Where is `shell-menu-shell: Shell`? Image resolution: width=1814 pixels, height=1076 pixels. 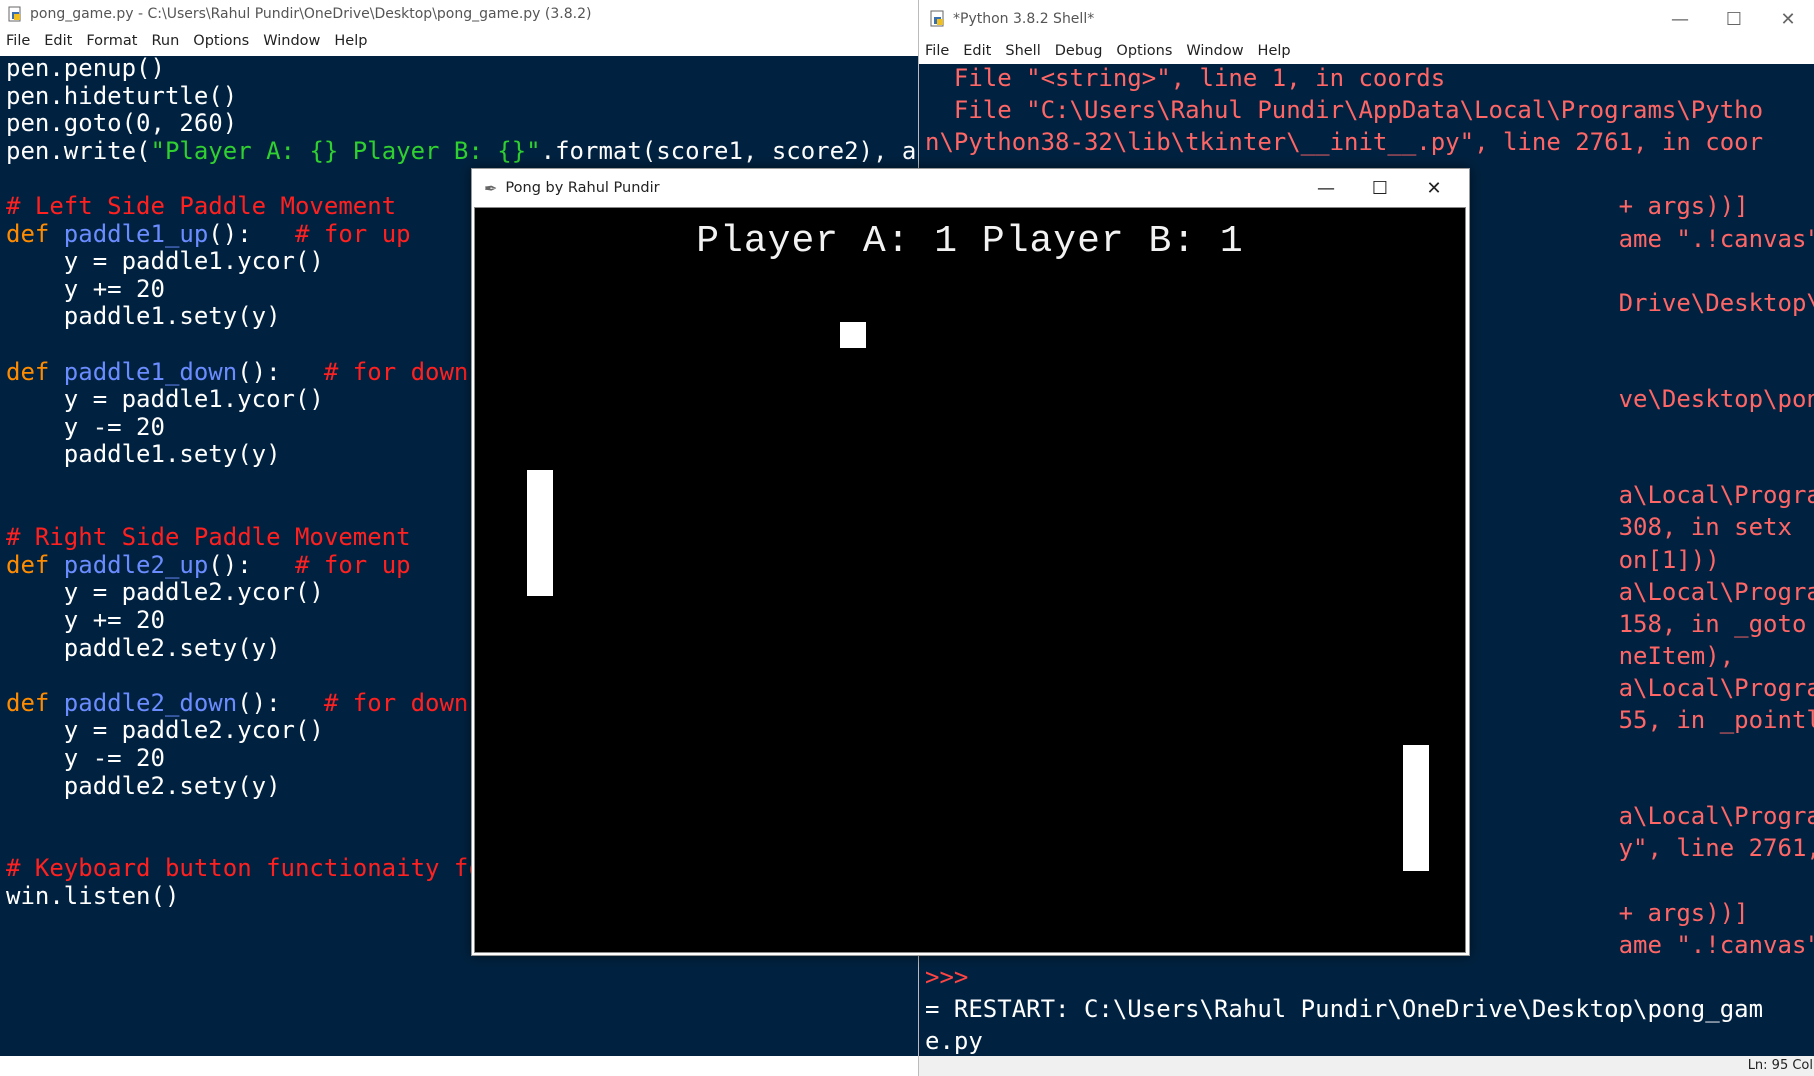
shell-menu-shell: Shell is located at coordinates (1022, 51).